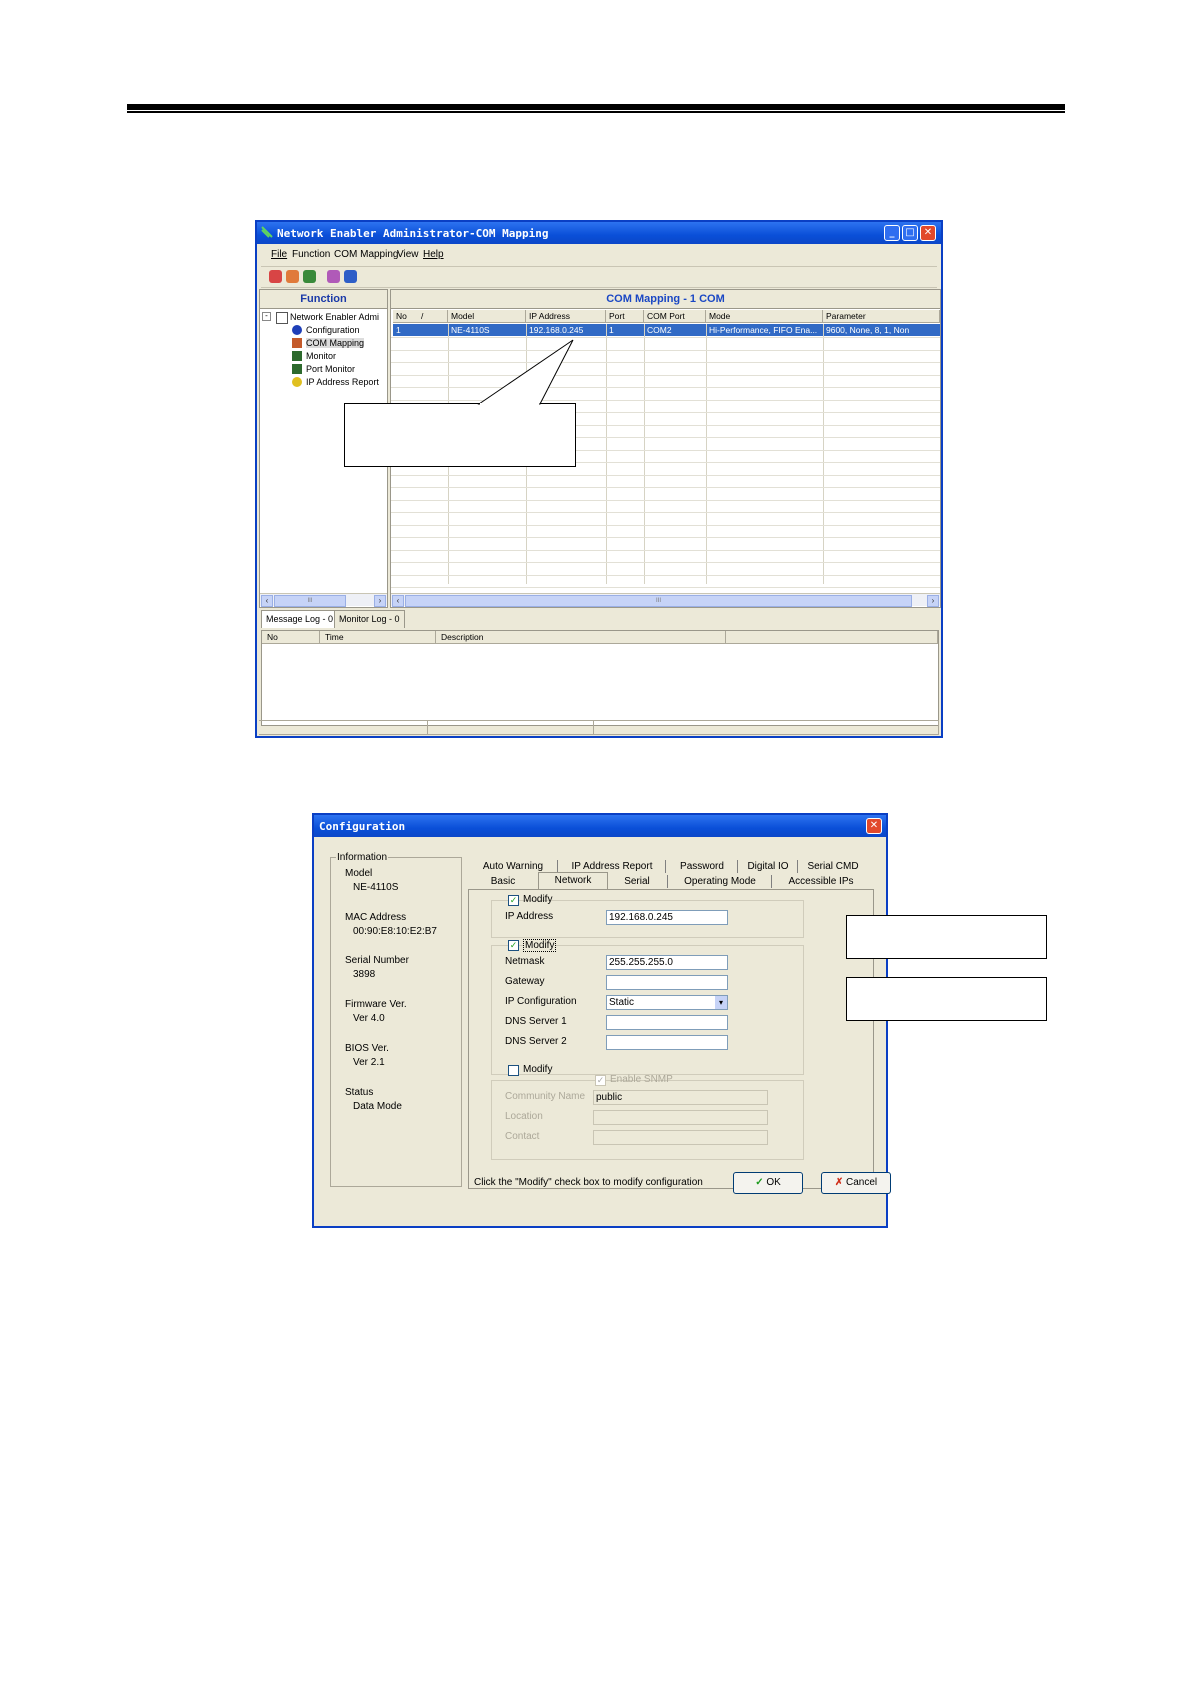  Describe the element at coordinates (721, 1002) in the screenshot. I see `dropdown-arrow-icon: ▾` at that location.